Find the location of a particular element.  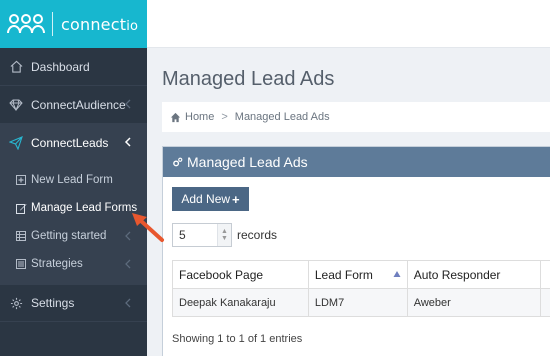

portlet-header: Managed Lead Ads is located at coordinates (356, 162).